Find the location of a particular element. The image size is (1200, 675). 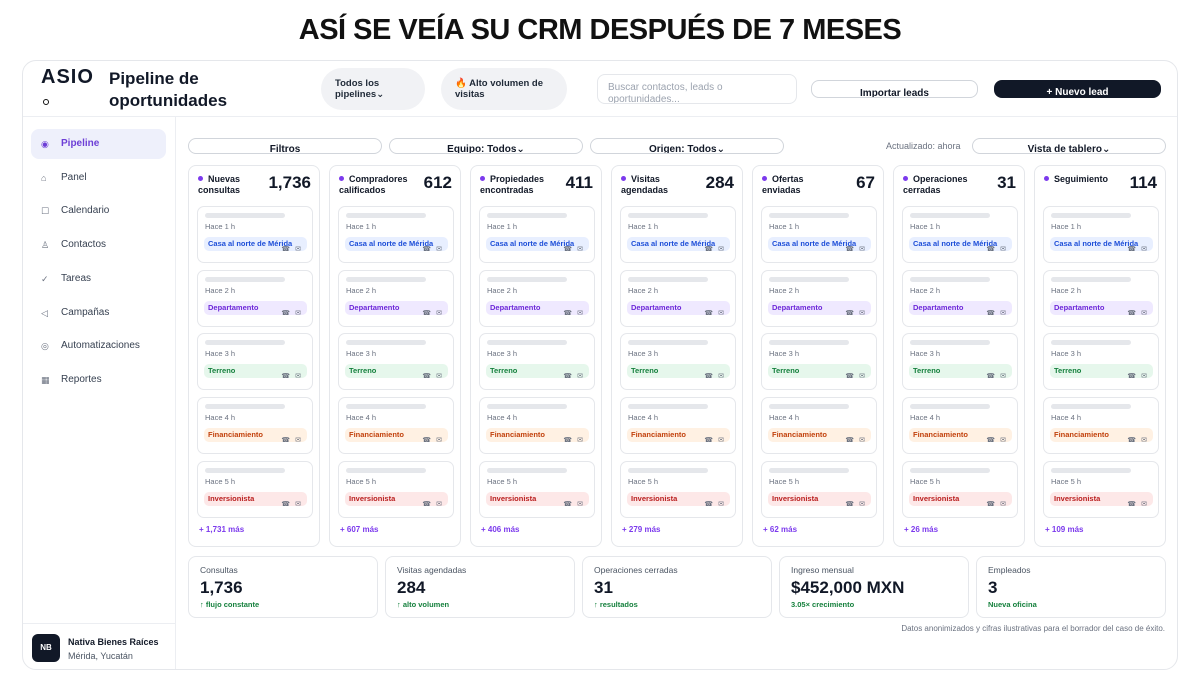

show-more-link: + 26 más is located at coordinates (921, 529).